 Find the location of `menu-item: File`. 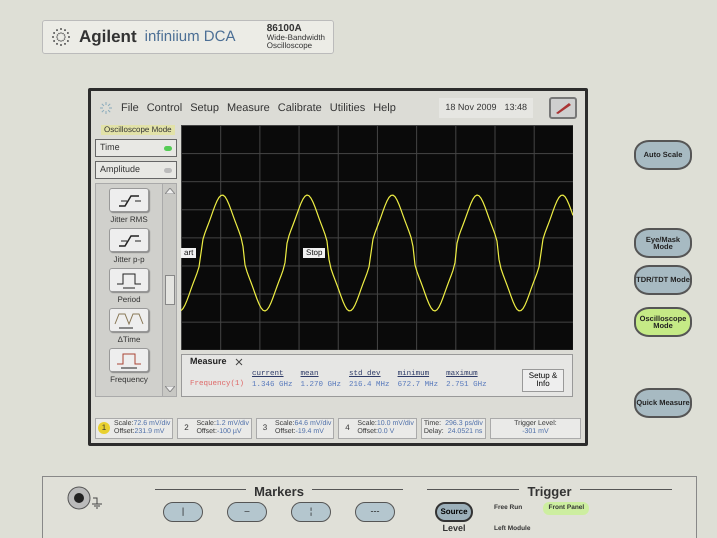

menu-item: File is located at coordinates (130, 108).